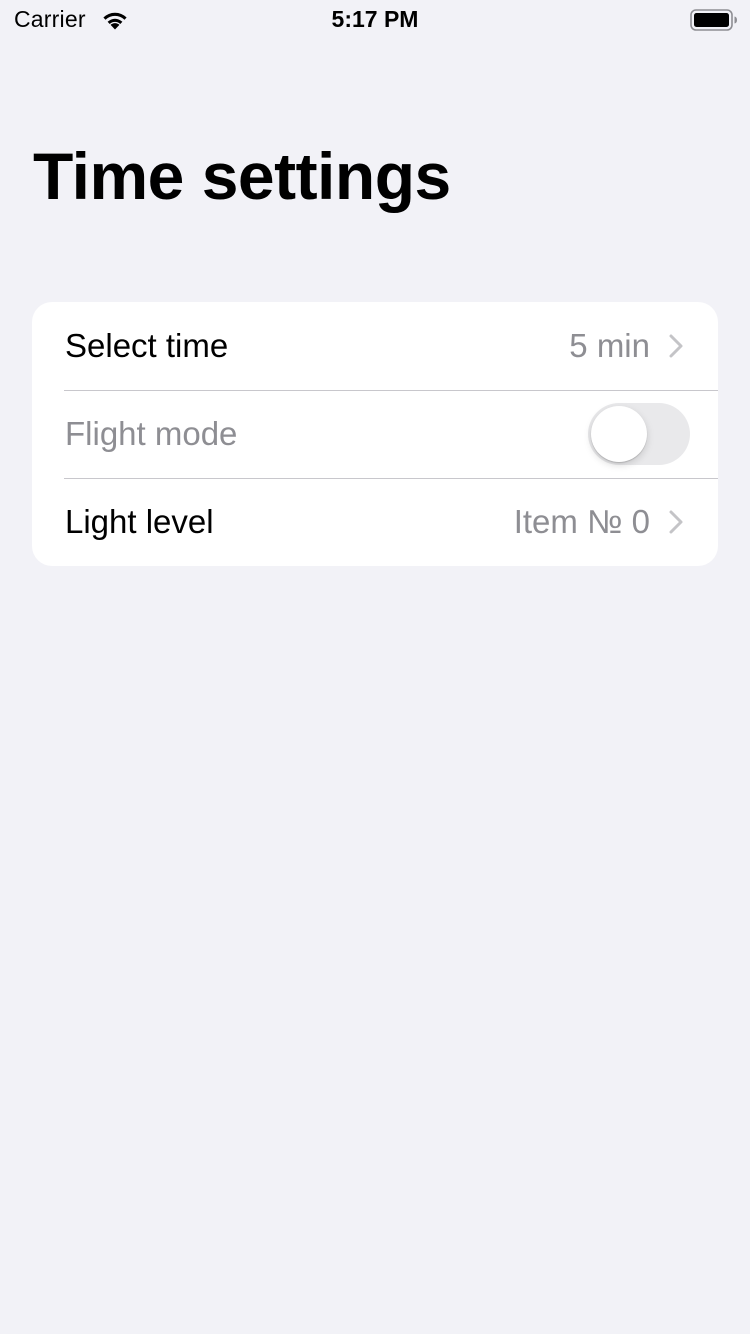  What do you see at coordinates (609, 345) in the screenshot?
I see `select-time-value: 5 min` at bounding box center [609, 345].